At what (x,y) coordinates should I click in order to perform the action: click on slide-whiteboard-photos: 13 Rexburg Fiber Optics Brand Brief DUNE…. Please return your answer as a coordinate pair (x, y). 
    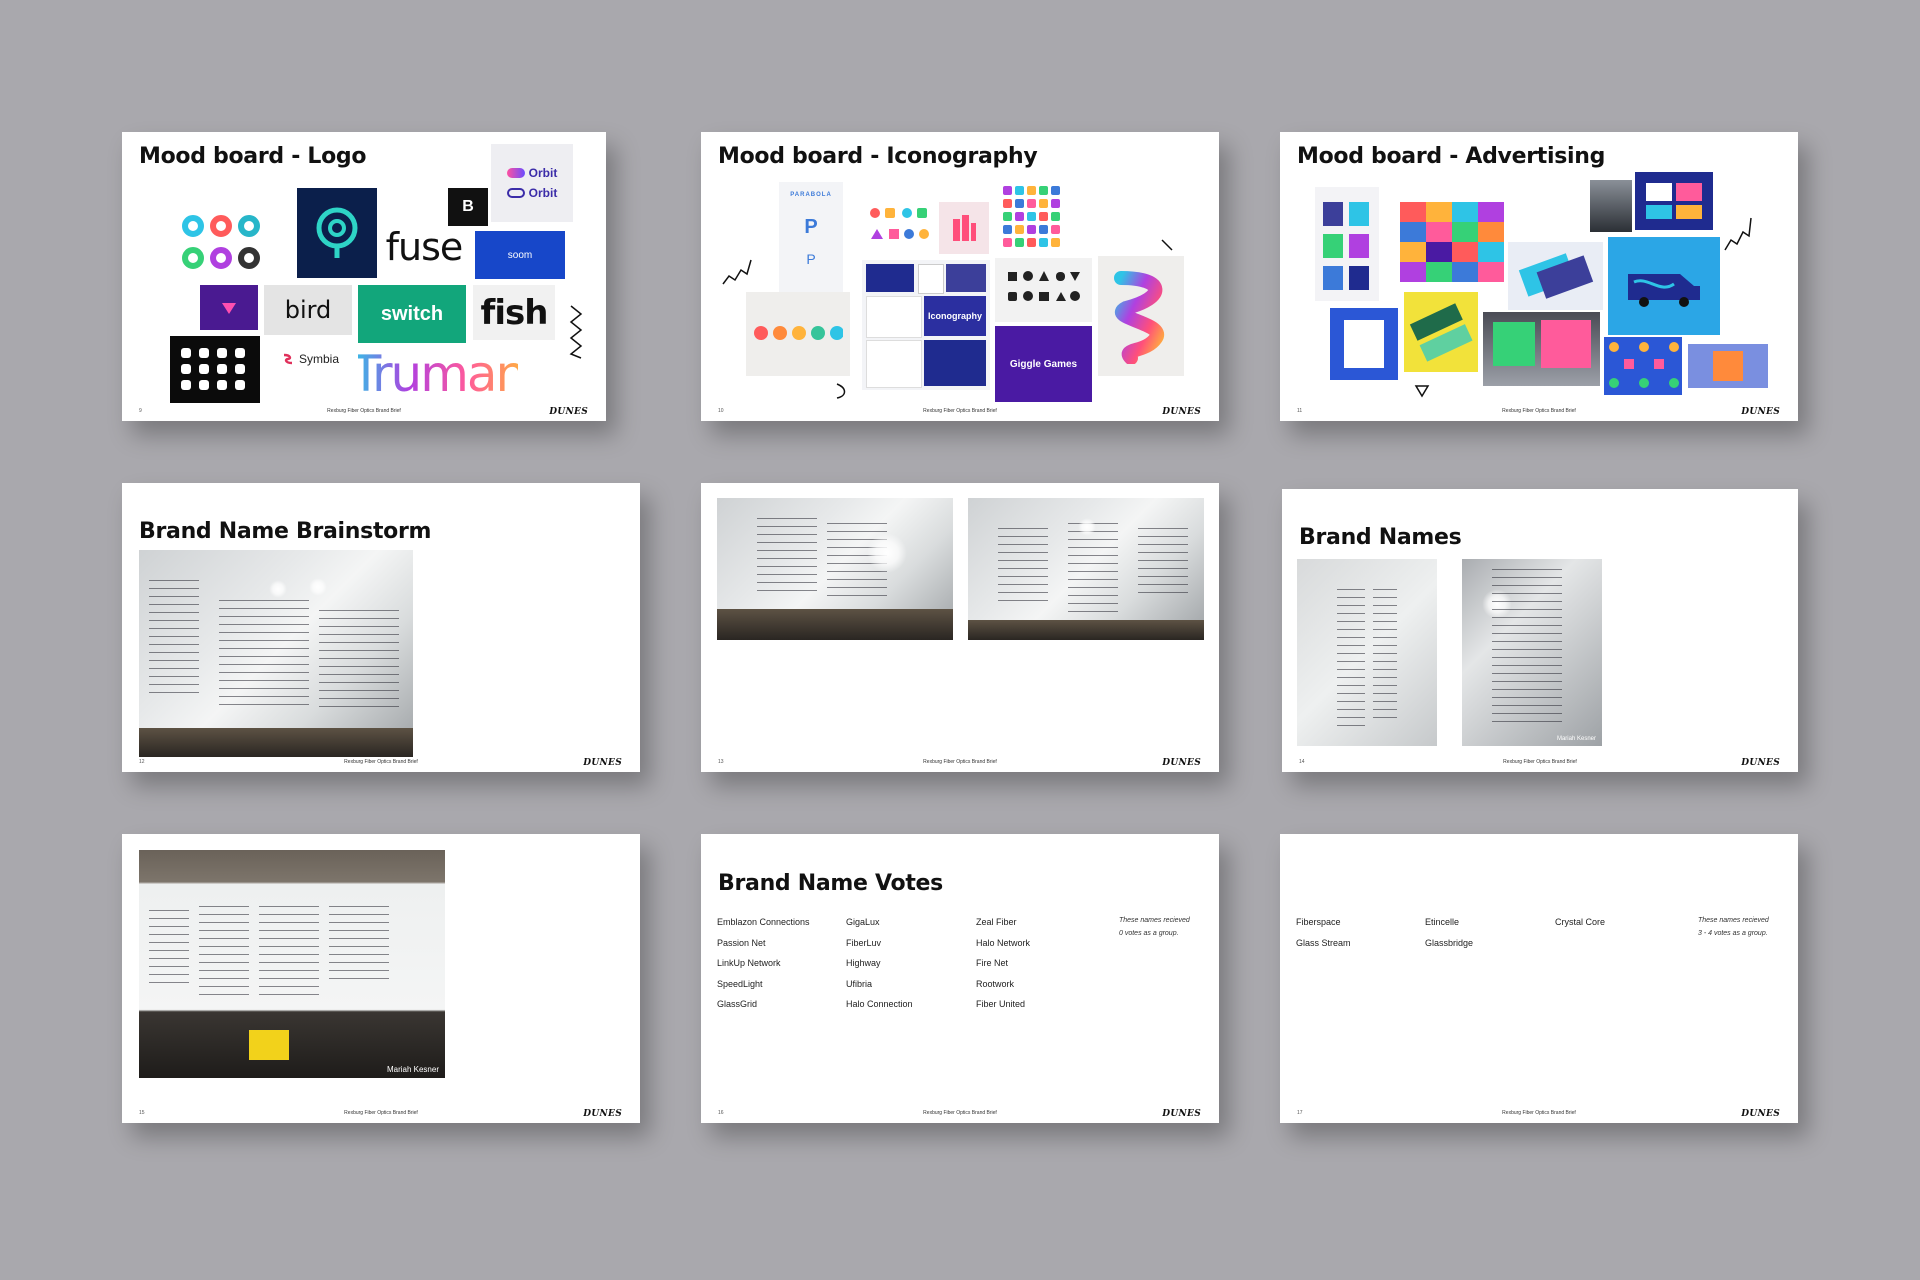
    Looking at the image, I should click on (960, 627).